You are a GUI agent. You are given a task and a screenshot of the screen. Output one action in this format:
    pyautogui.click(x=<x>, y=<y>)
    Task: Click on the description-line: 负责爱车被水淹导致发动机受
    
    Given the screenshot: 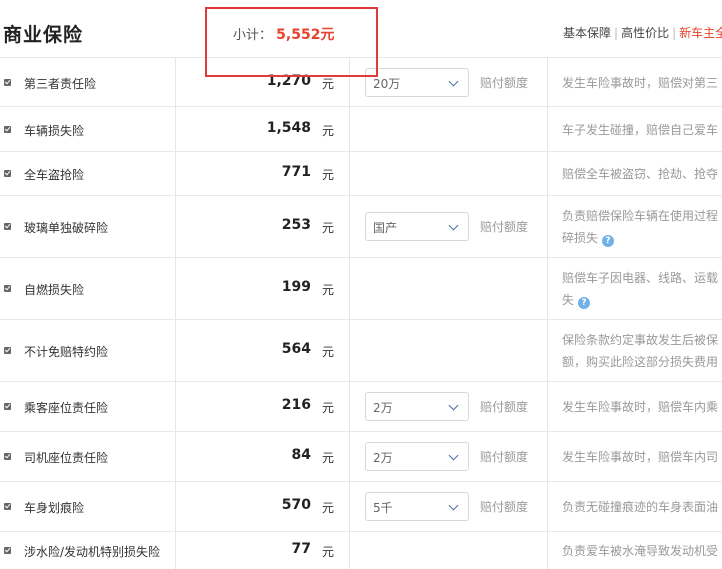 What is the action you would take?
    pyautogui.click(x=640, y=551)
    